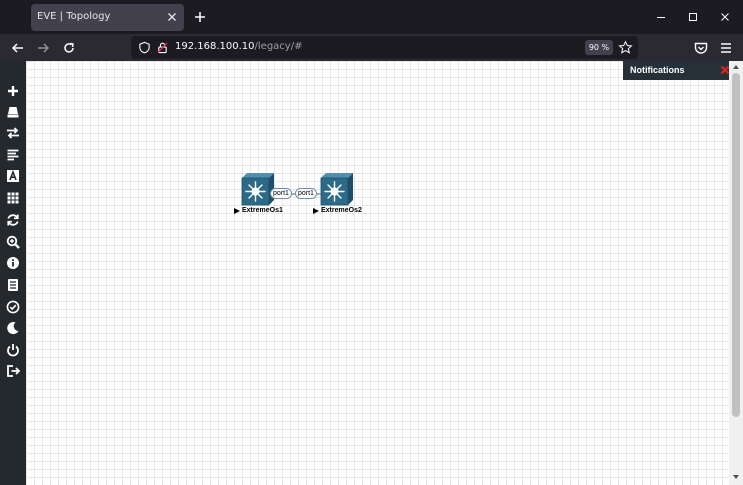 This screenshot has width=743, height=485. What do you see at coordinates (13, 328) in the screenshot?
I see `dark-mode-icon` at bounding box center [13, 328].